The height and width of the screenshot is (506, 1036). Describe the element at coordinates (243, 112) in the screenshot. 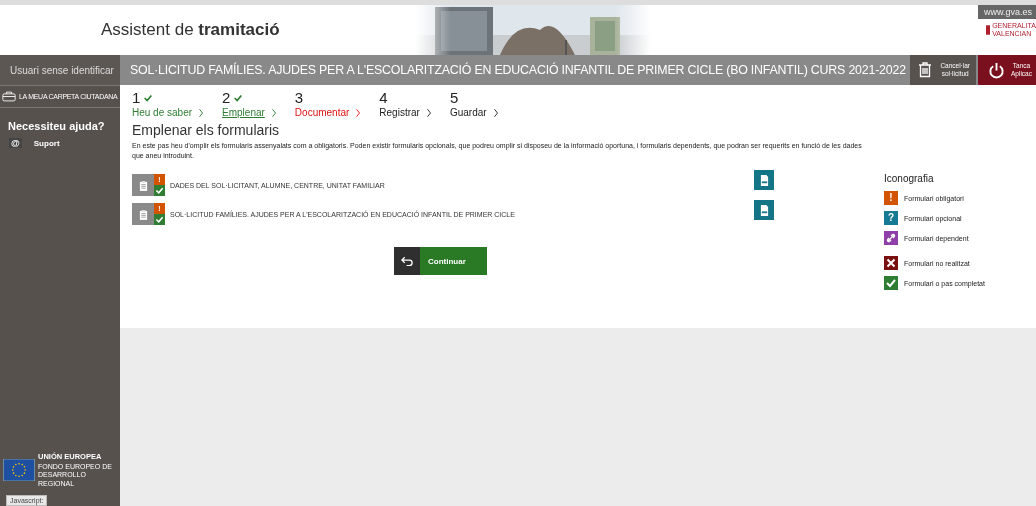

I see `step-link: Emplenar` at that location.